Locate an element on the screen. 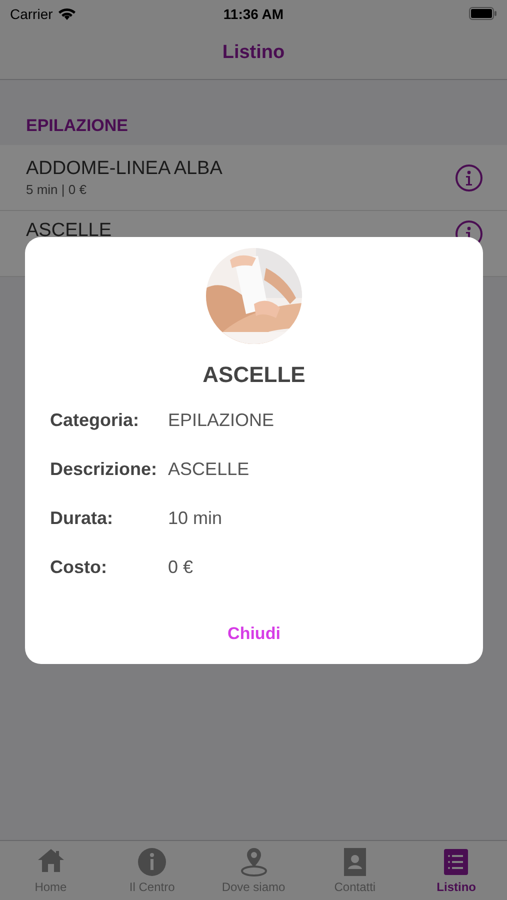 Image resolution: width=507 pixels, height=900 pixels. field-label: Categoria: is located at coordinates (95, 420).